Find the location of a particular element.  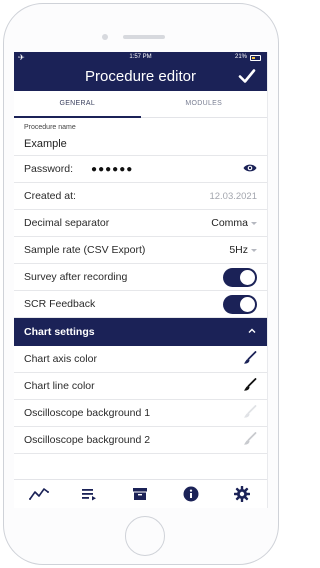

scr-feedback-row: SCR Feedback is located at coordinates (140, 304).